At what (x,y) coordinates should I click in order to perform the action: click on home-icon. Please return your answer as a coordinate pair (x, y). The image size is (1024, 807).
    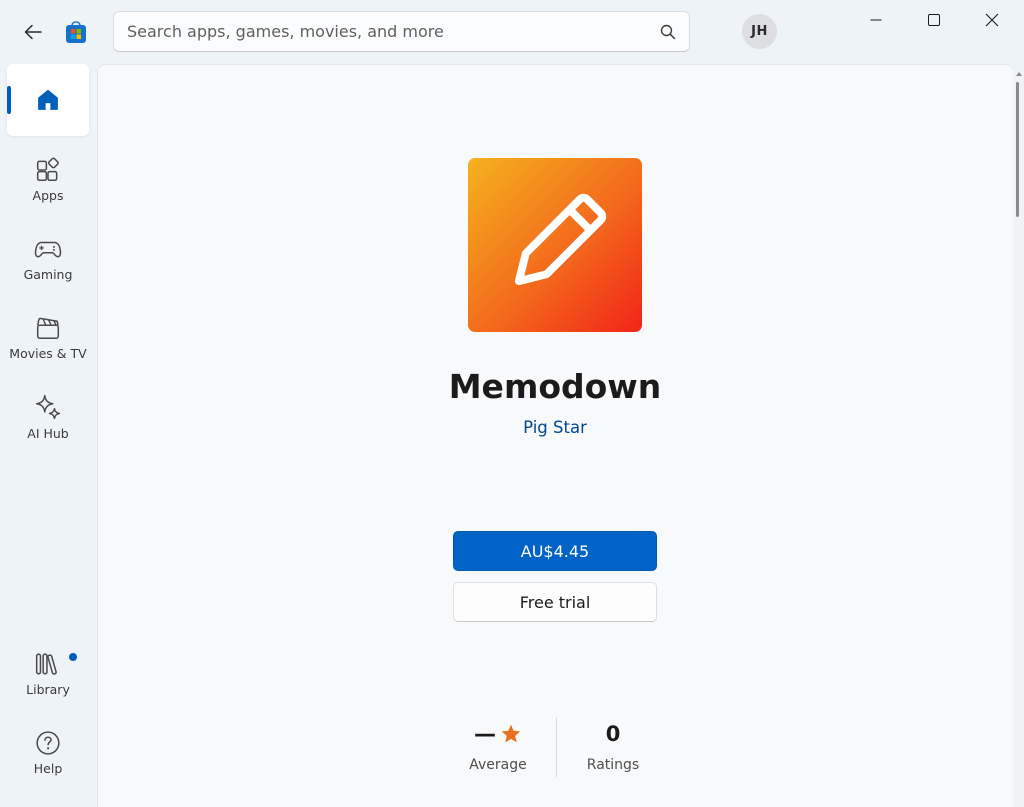
    Looking at the image, I should click on (48, 99).